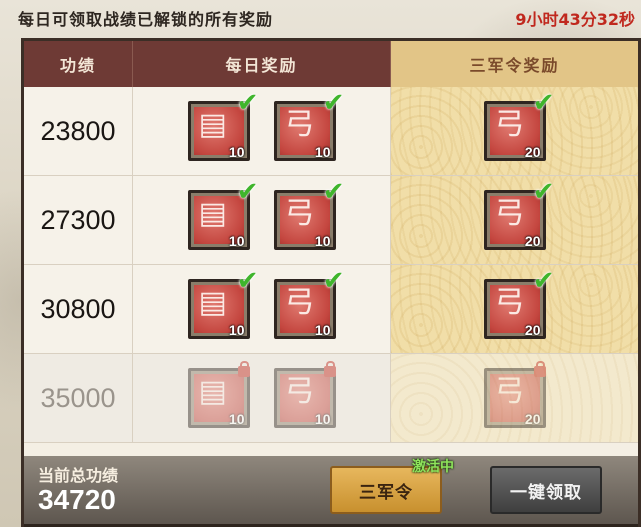  I want to click on reward-item-boot: ⼸ 10, so click(304, 394).